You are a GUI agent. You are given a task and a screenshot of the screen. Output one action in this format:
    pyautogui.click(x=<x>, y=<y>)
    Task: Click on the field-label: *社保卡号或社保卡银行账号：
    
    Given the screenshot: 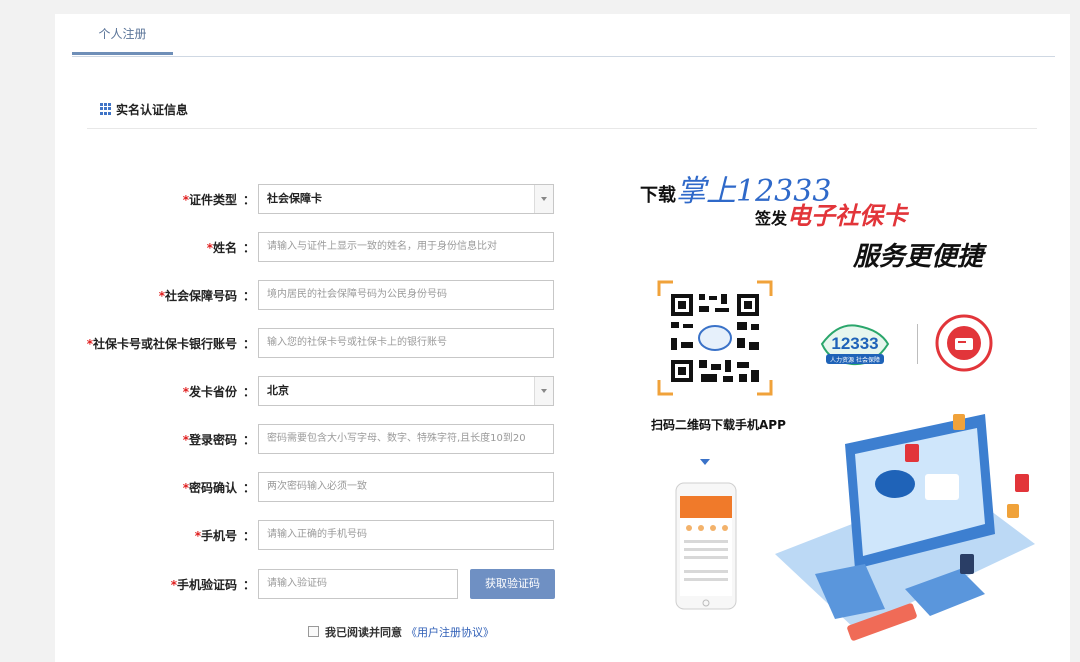 What is the action you would take?
    pyautogui.click(x=170, y=344)
    